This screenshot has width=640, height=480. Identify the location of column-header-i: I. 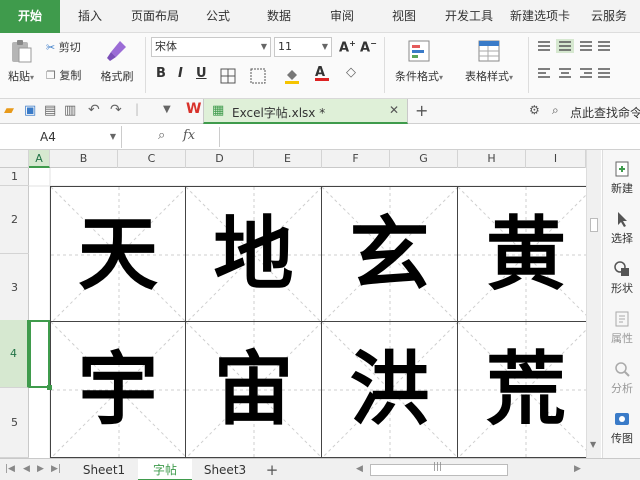
(556, 159).